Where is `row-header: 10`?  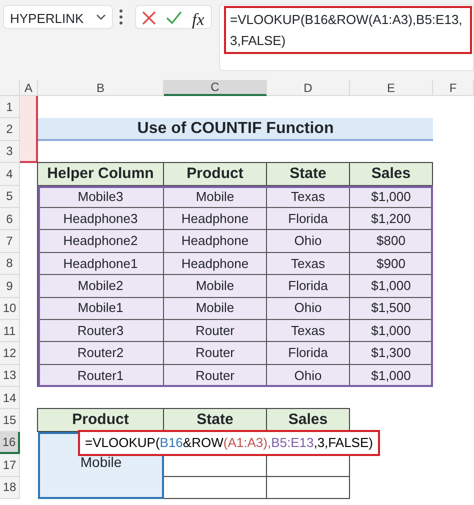 row-header: 10 is located at coordinates (10, 309).